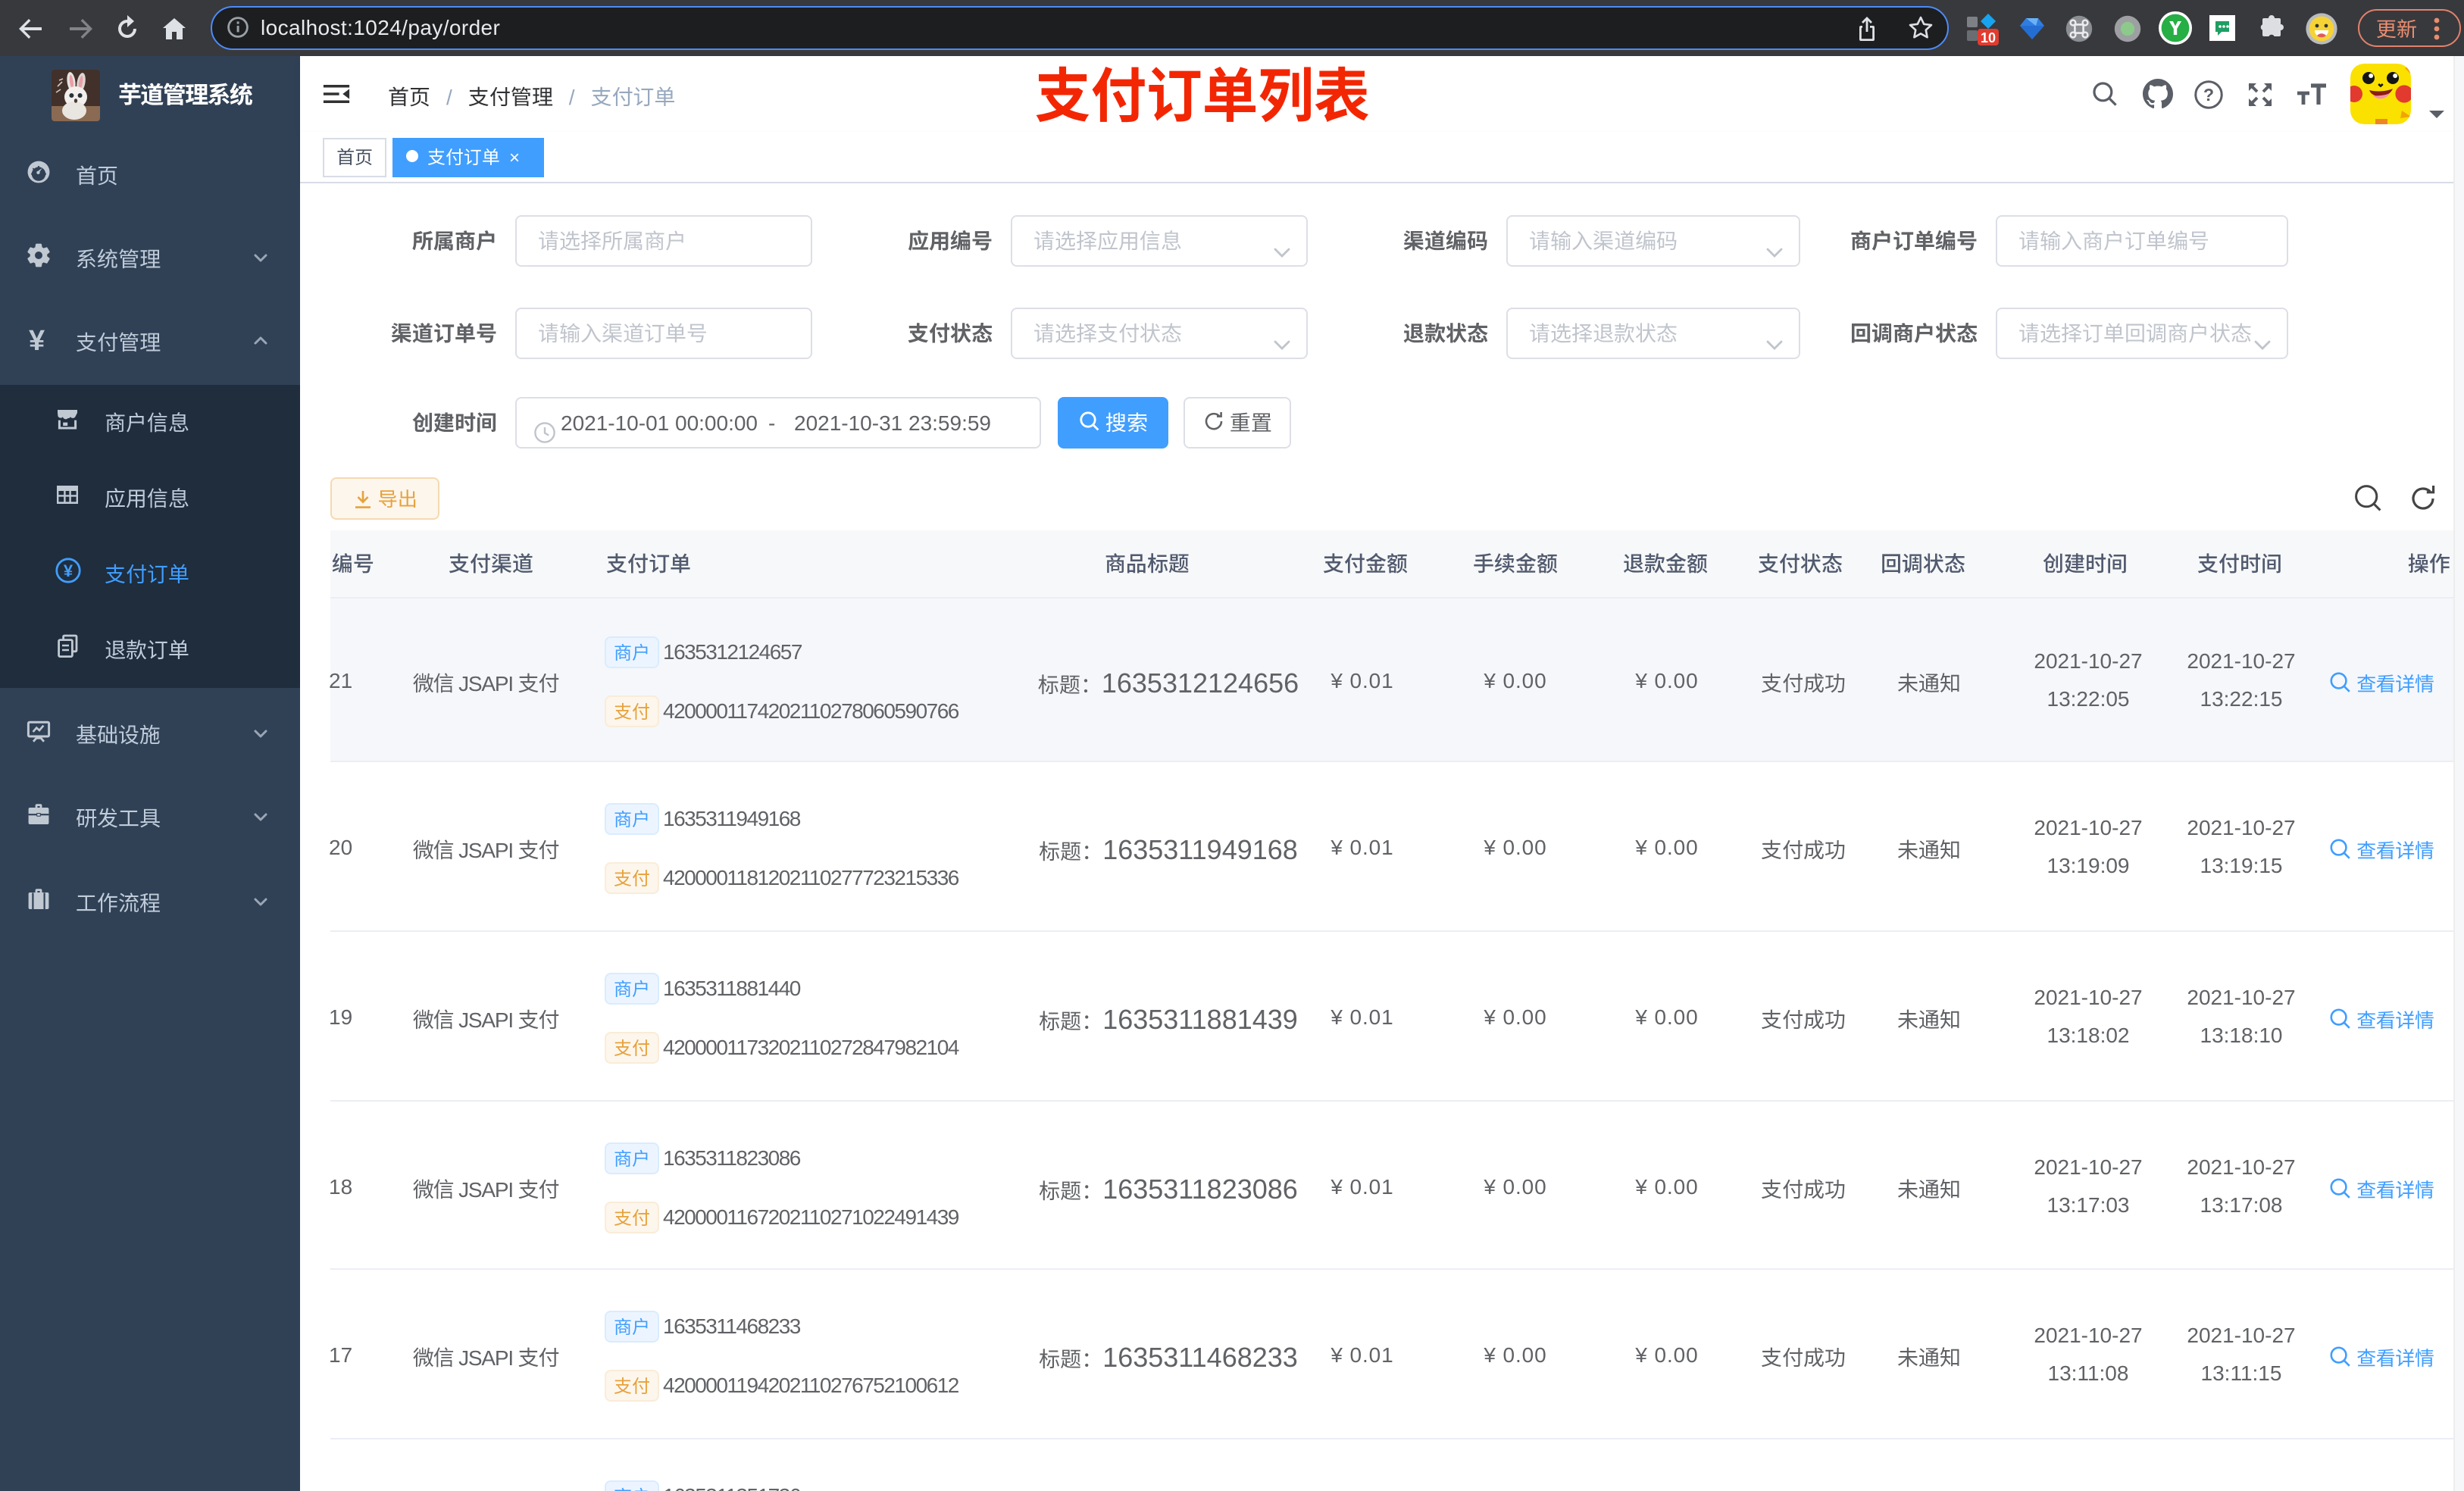 The width and height of the screenshot is (2464, 1491). I want to click on svg-text: 10, so click(1988, 37).